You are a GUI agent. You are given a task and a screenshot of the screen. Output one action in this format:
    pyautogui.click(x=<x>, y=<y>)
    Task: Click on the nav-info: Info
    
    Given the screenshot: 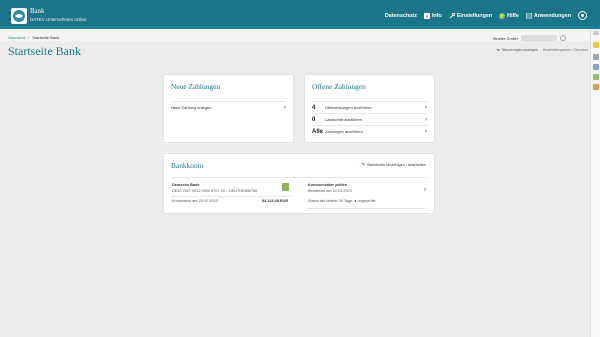 What is the action you would take?
    pyautogui.click(x=432, y=15)
    